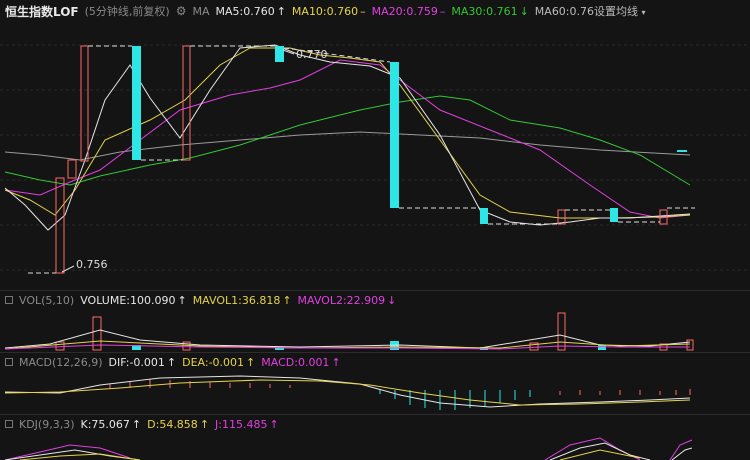  I want to click on mavol2-value: MAVOL2:22.909 ↓, so click(347, 300).